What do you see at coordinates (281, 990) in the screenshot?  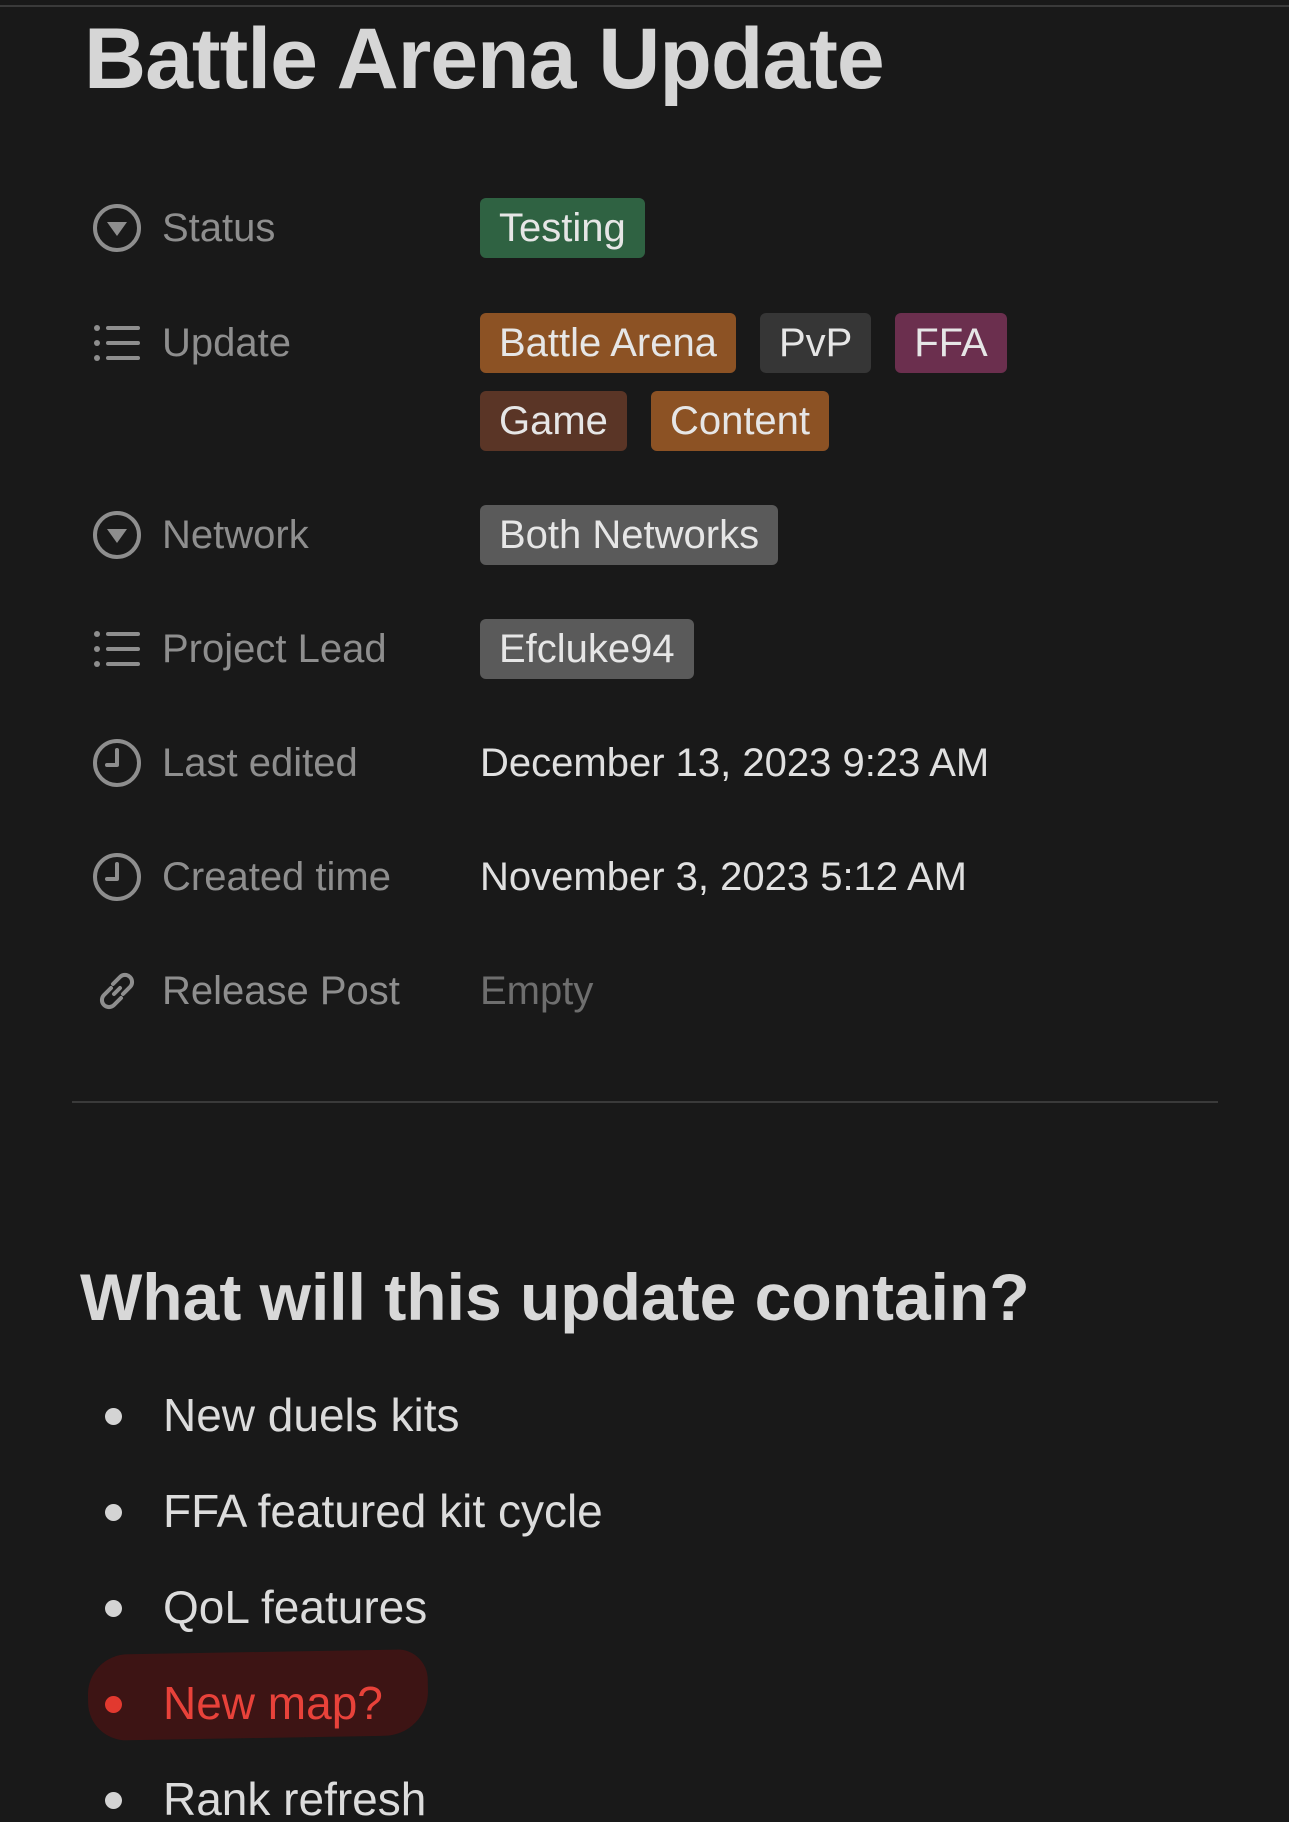 I see `property-label-text: Release Post` at bounding box center [281, 990].